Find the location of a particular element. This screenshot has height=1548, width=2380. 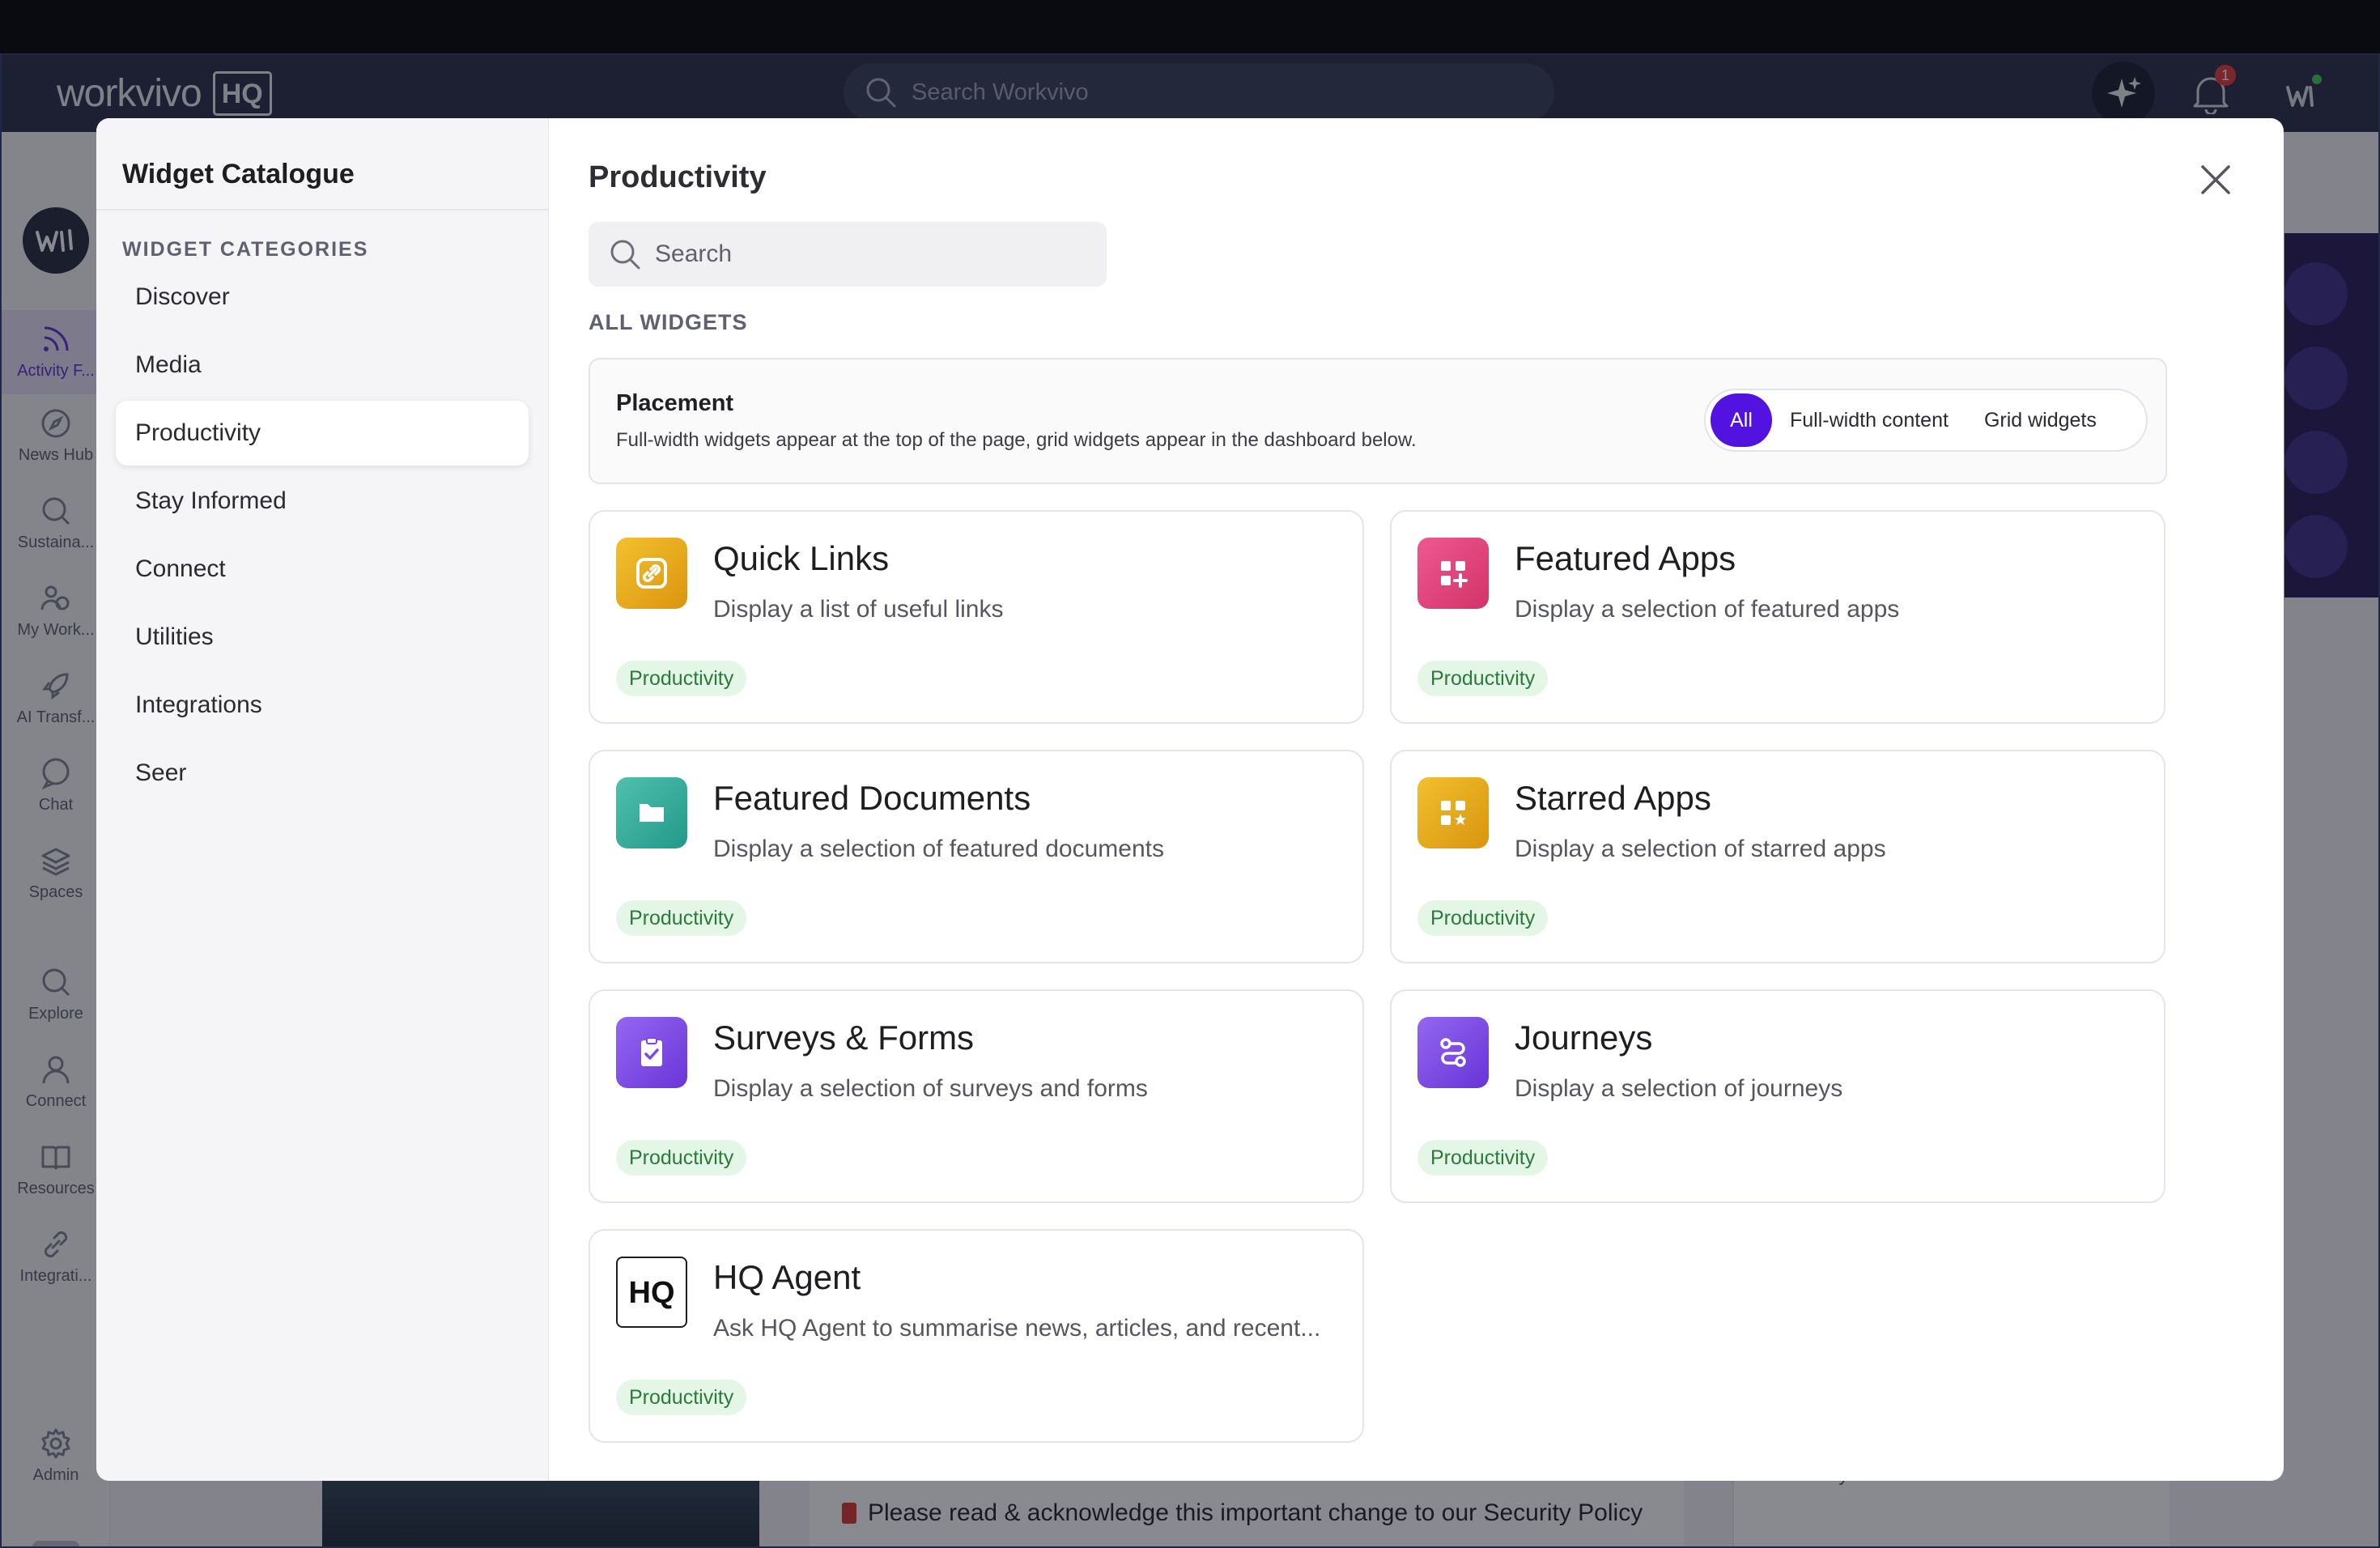

category-stay-informed: Stay Informed is located at coordinates (322, 502).